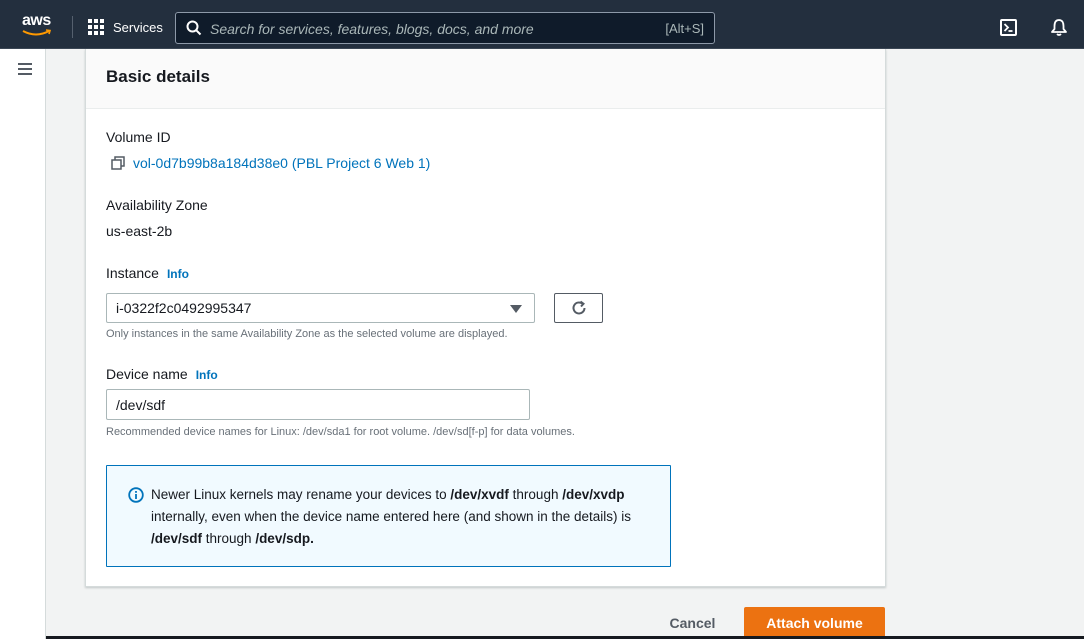  I want to click on instance-select-value: i-0322f2c0492995347, so click(184, 308).